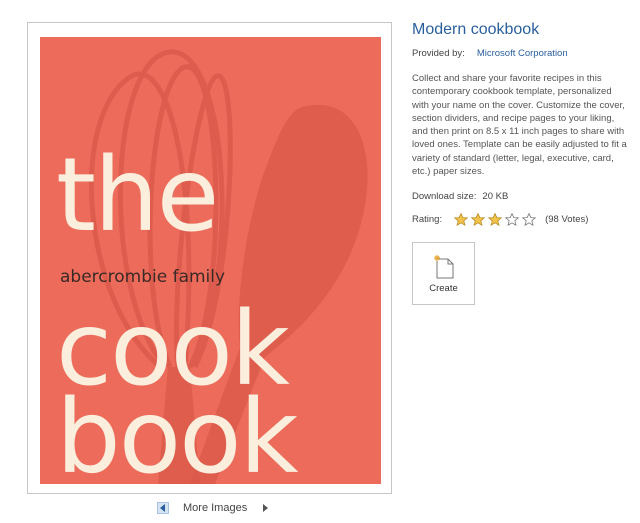 Image resolution: width=640 pixels, height=523 pixels. Describe the element at coordinates (443, 288) in the screenshot. I see `create-label: Create` at that location.